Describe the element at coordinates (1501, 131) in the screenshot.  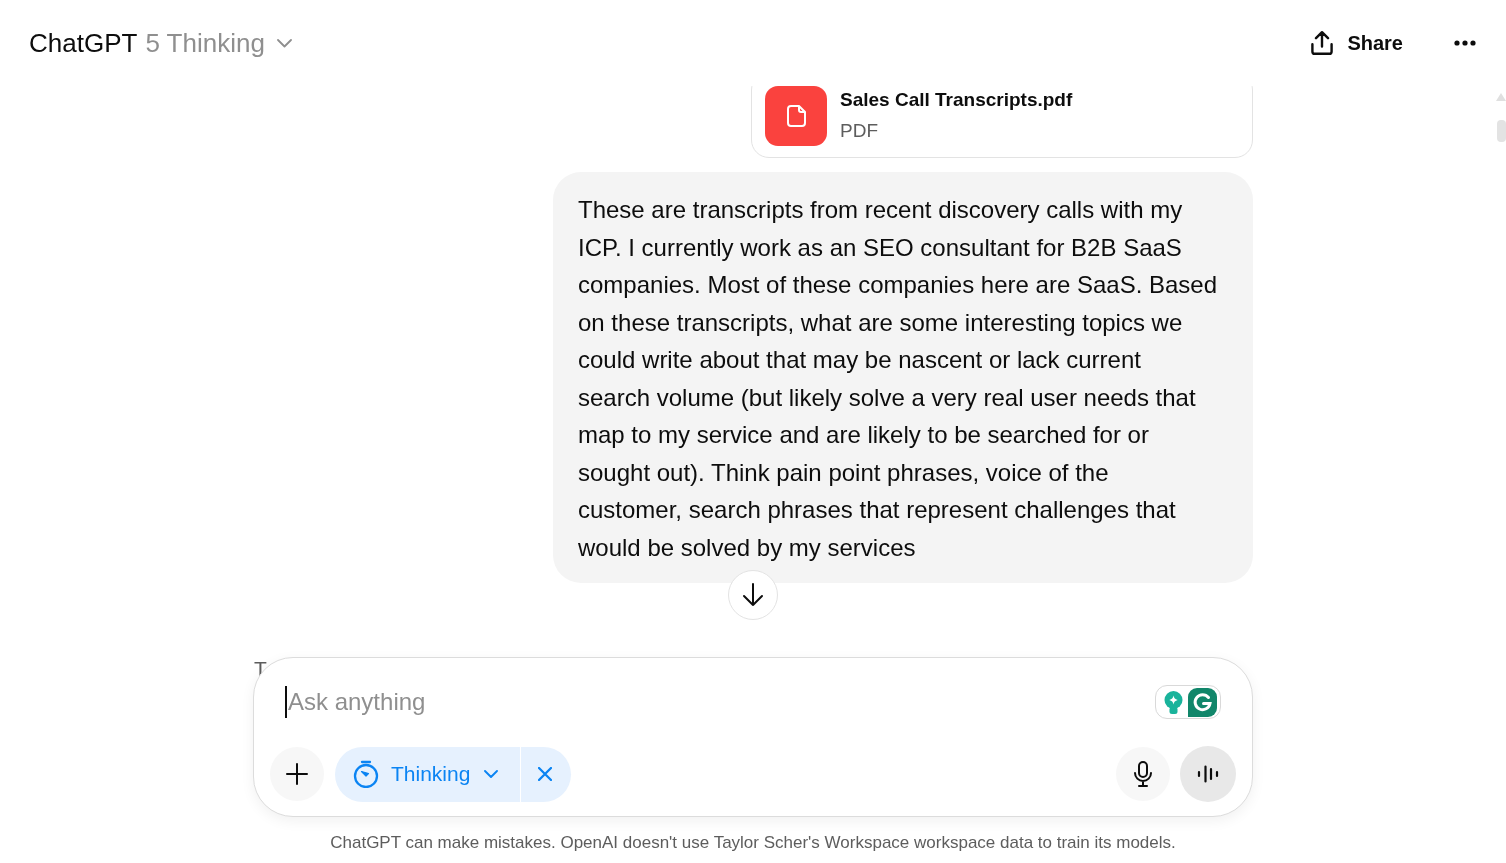
I see `scrollbar-thumb` at that location.